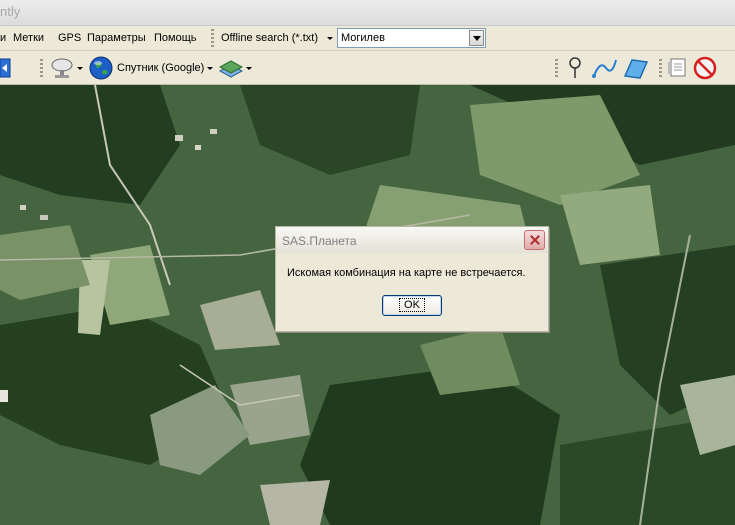  What do you see at coordinates (10, 11) in the screenshot?
I see `window-title: ntly` at bounding box center [10, 11].